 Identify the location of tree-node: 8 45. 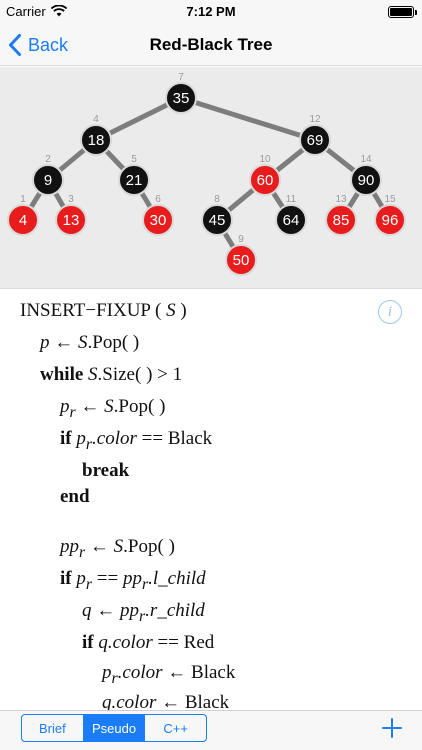
(217, 215).